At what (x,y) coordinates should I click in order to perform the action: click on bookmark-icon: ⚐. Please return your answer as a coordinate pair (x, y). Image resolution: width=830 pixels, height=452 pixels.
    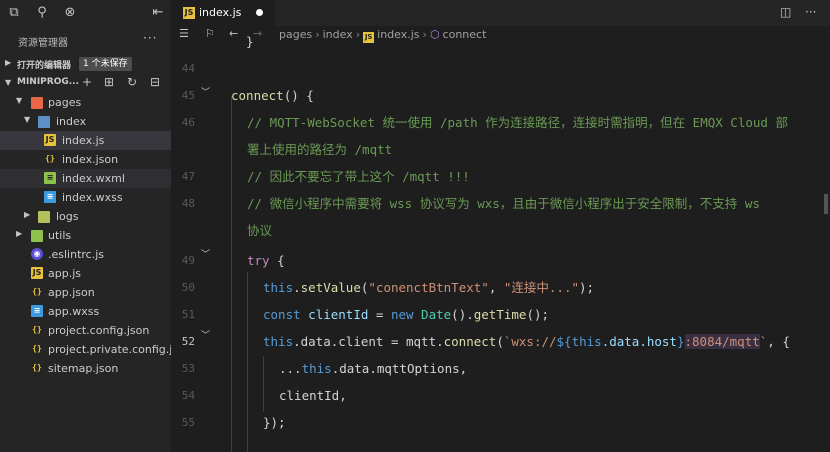
    Looking at the image, I should click on (210, 33).